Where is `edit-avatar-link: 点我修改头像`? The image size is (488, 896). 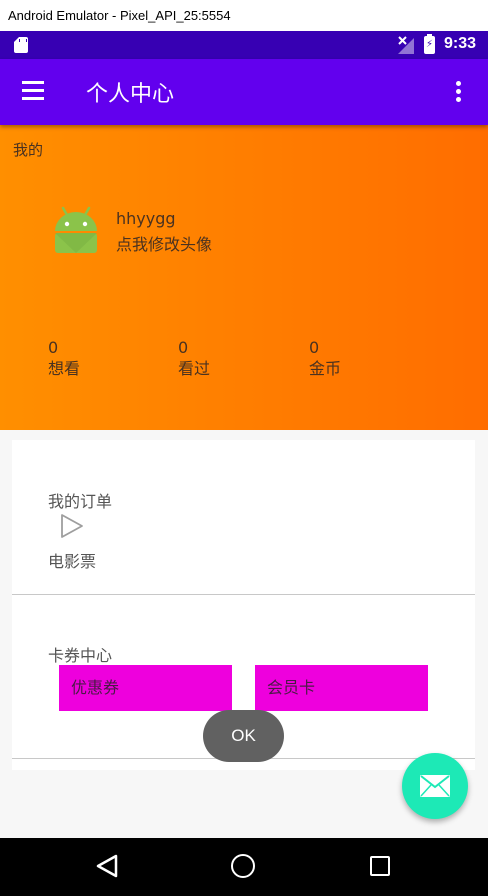
edit-avatar-link: 点我修改头像 is located at coordinates (164, 243).